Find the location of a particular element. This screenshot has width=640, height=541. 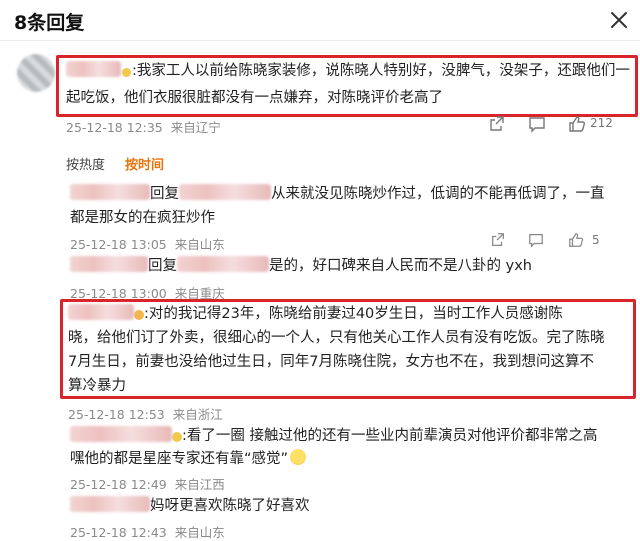

main-comment-line2: 起吃饭，他们衣服很脏都没有一点嫌弃，对陈晓评价老高了 is located at coordinates (254, 98).